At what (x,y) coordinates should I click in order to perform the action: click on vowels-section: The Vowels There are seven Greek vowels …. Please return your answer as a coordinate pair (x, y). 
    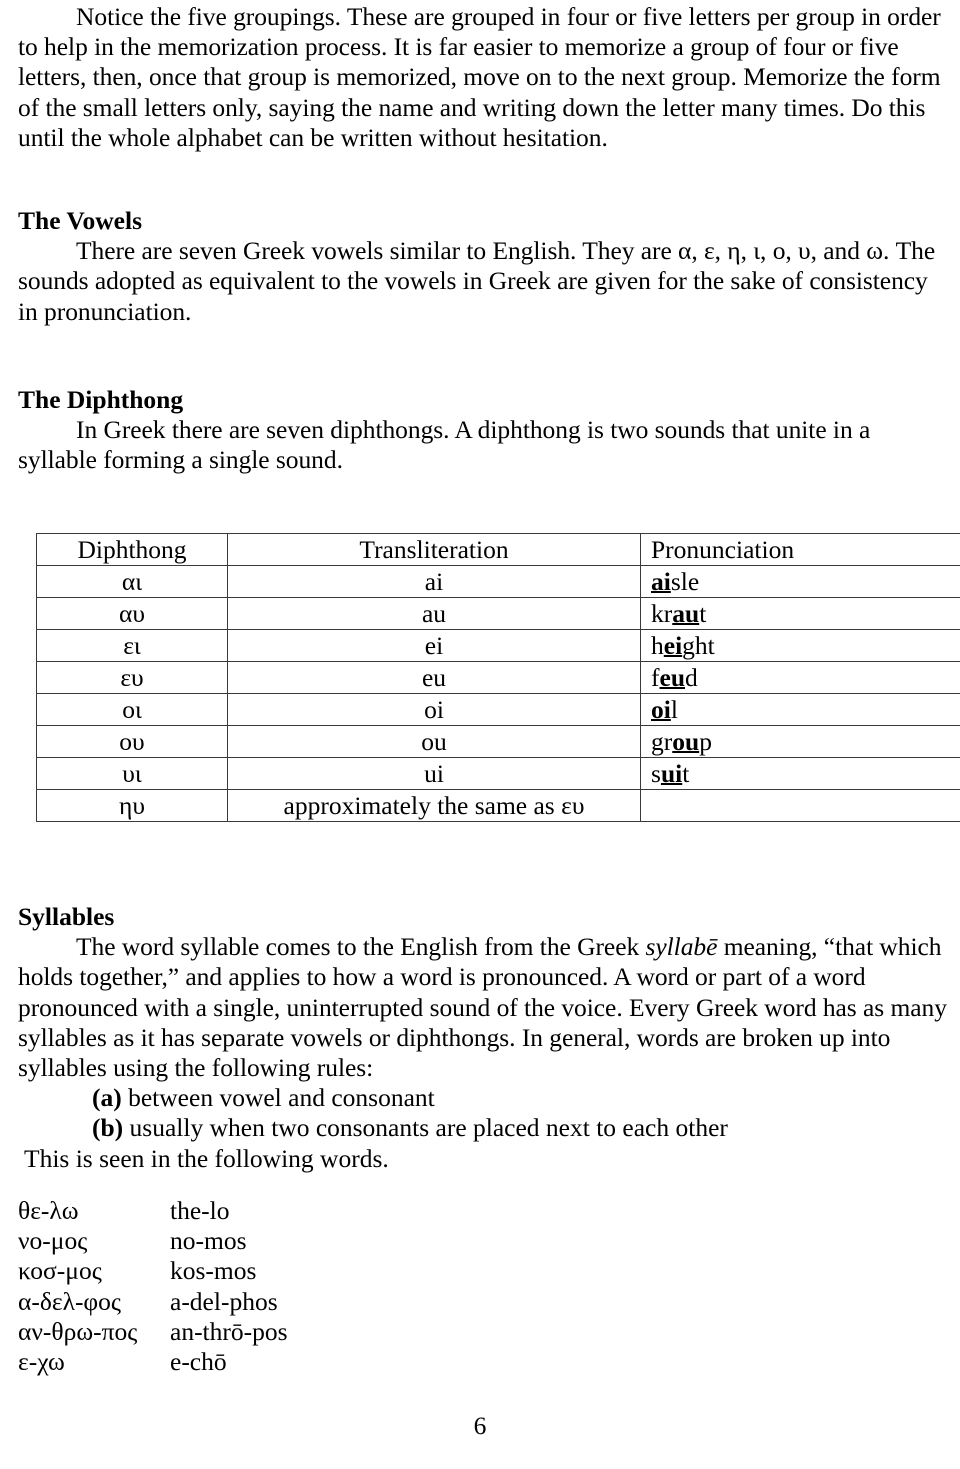
    Looking at the image, I should click on (480, 266).